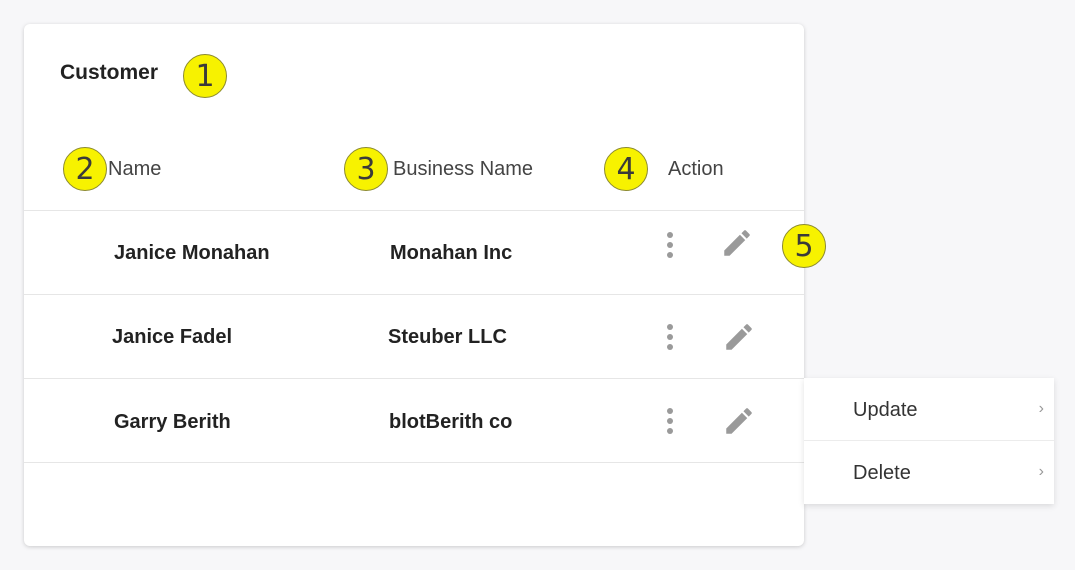 This screenshot has width=1075, height=570. Describe the element at coordinates (626, 169) in the screenshot. I see `annotation-badge-4: 4` at that location.